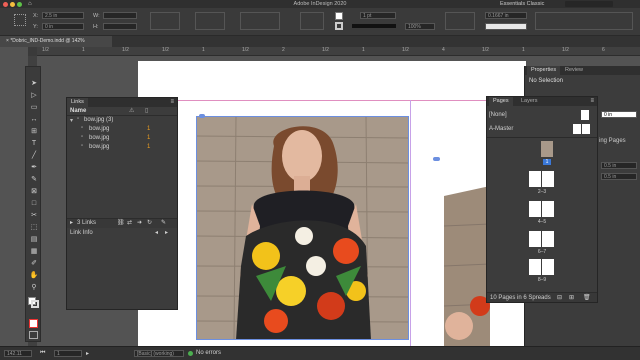 Image resolution: width=640 pixels, height=360 pixels. I want to click on a-master-thumb-right, so click(586, 129).